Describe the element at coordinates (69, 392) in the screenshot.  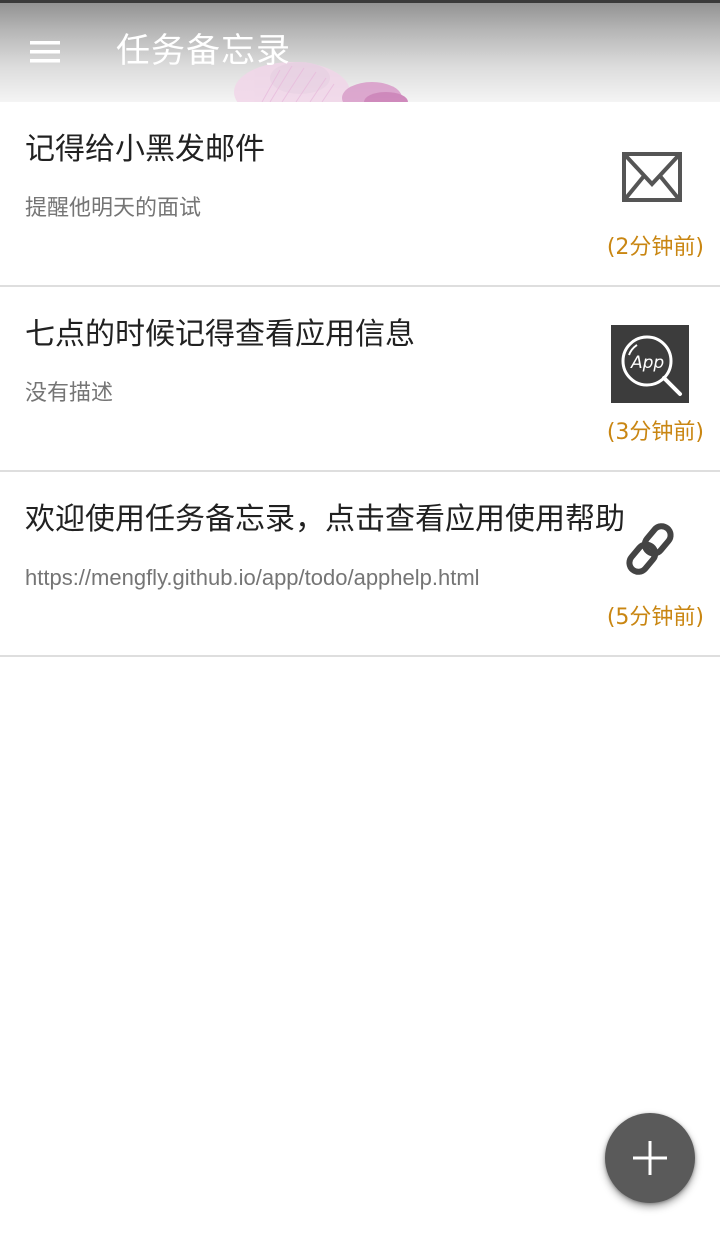
I see `task-description: 没有描述` at that location.